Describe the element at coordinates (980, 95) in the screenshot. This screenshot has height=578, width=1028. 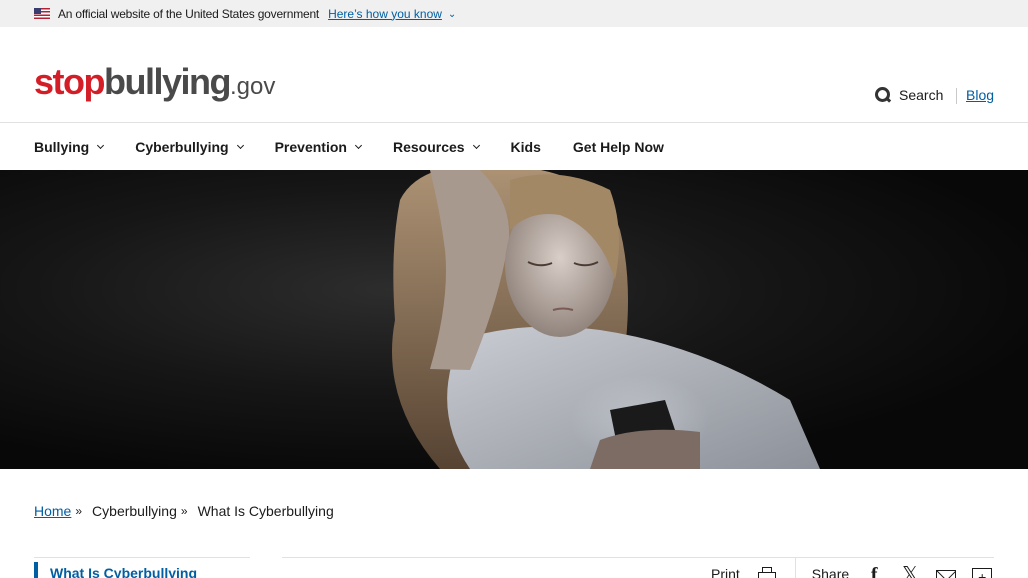
I see `blog-link: Blog` at that location.